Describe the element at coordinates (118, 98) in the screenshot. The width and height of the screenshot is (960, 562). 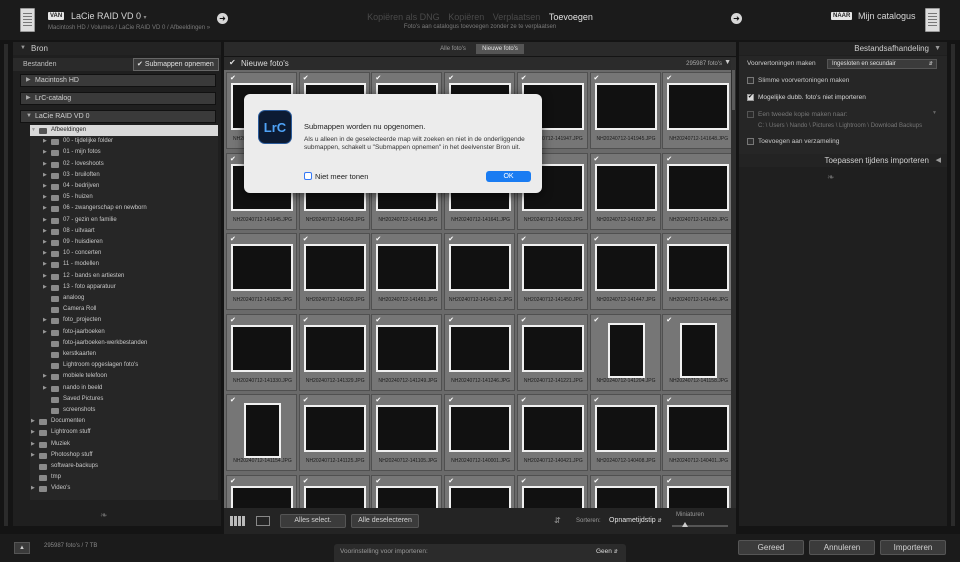
I see `volume-lrc-catalog: ▶ LrC-catalog` at that location.